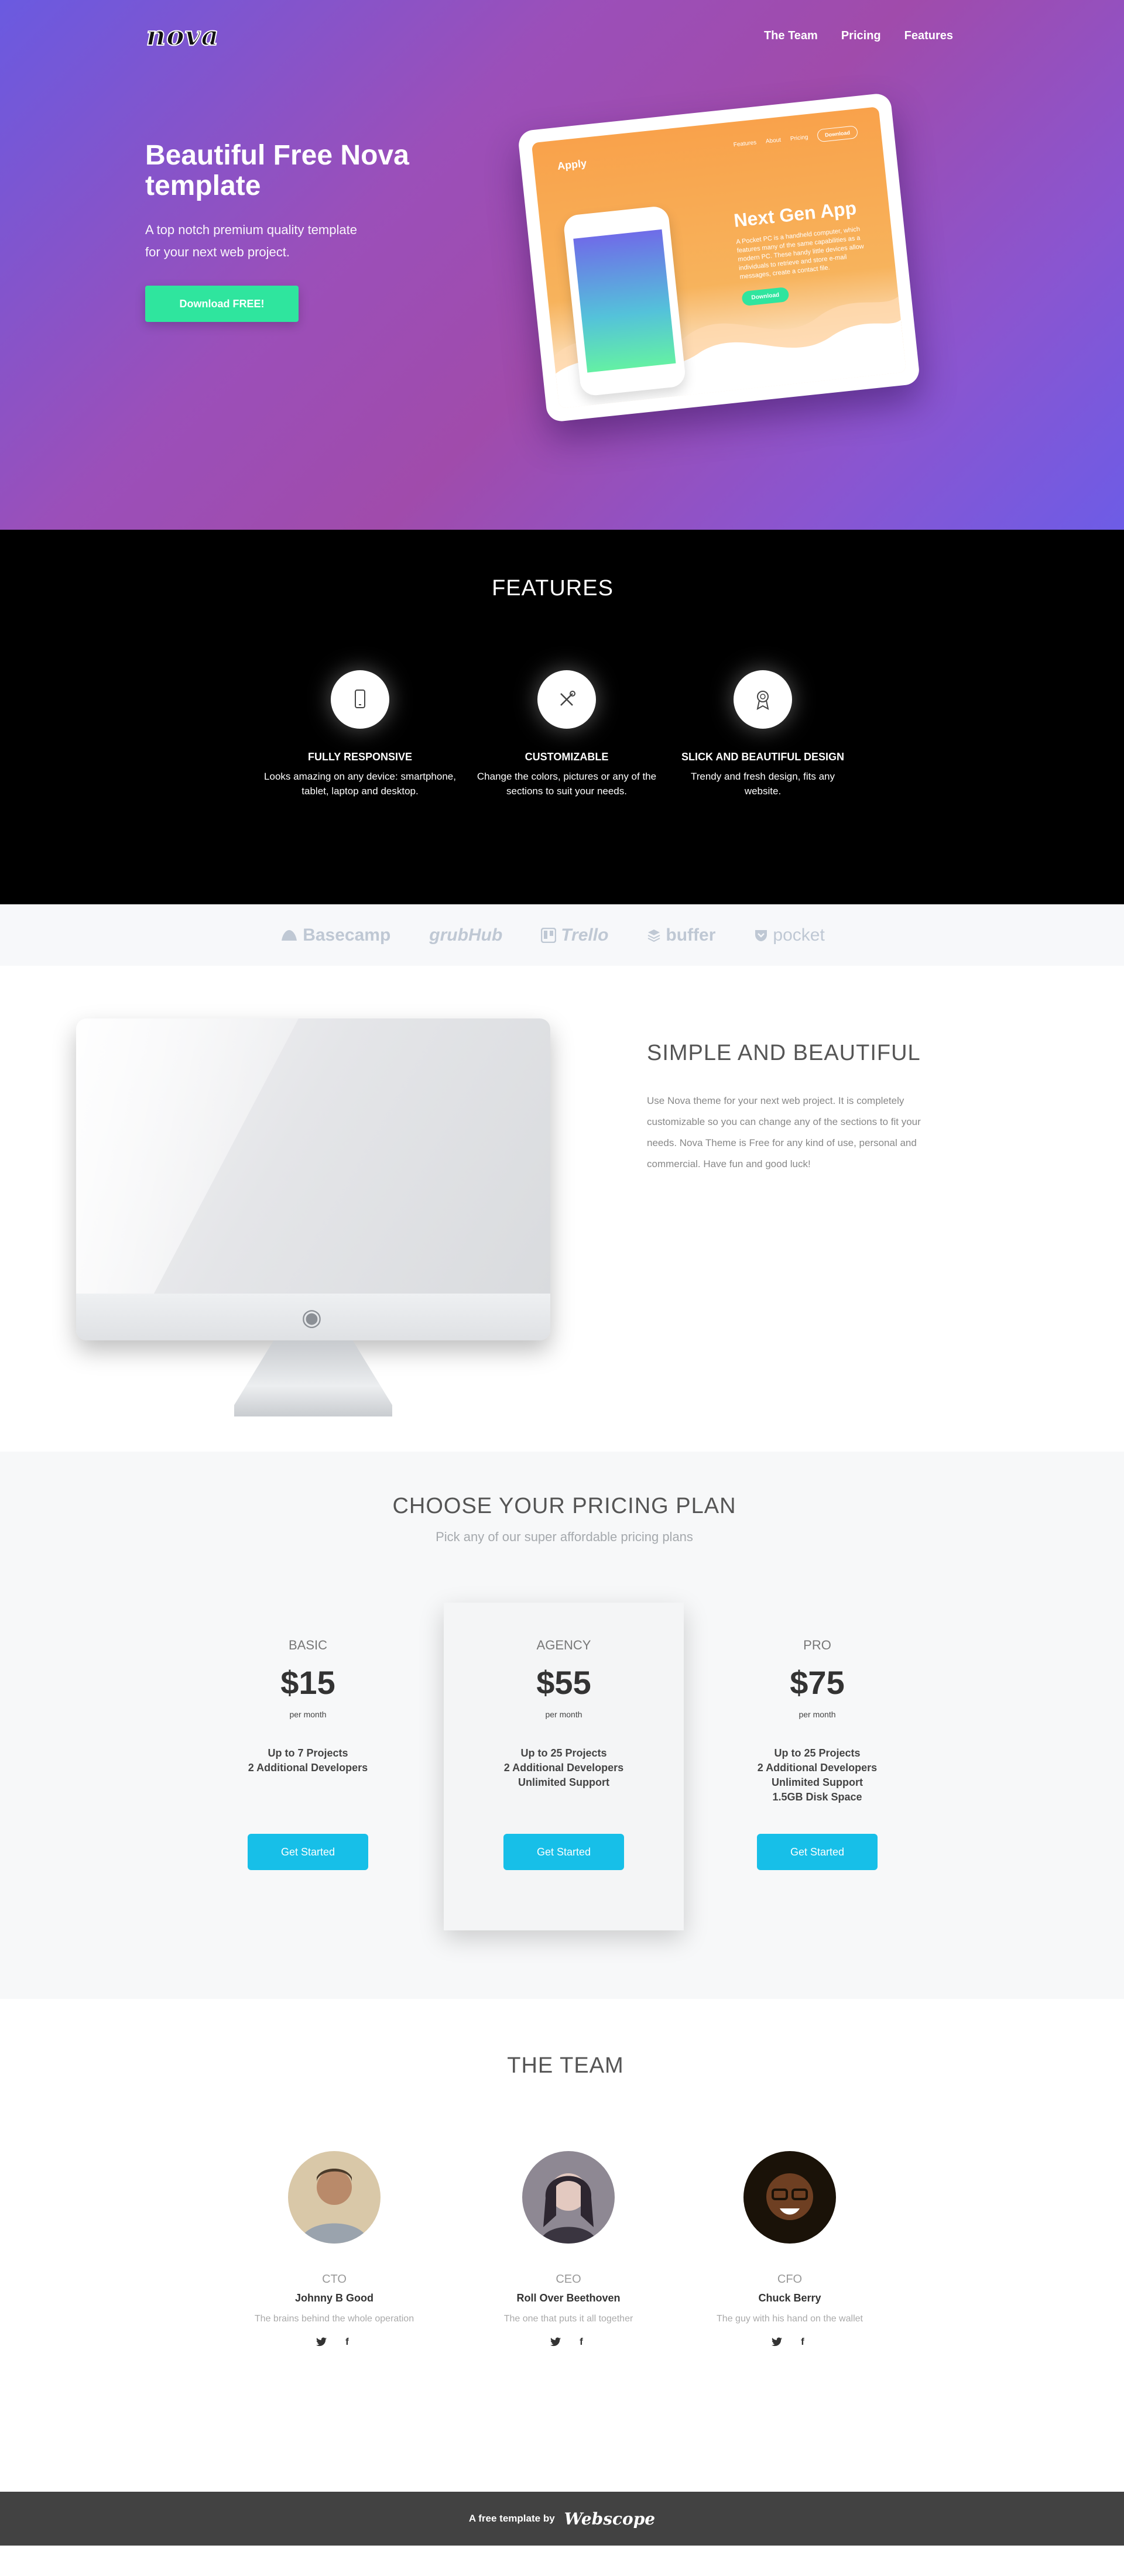  What do you see at coordinates (763, 699) in the screenshot?
I see `award-ribbon-icon` at bounding box center [763, 699].